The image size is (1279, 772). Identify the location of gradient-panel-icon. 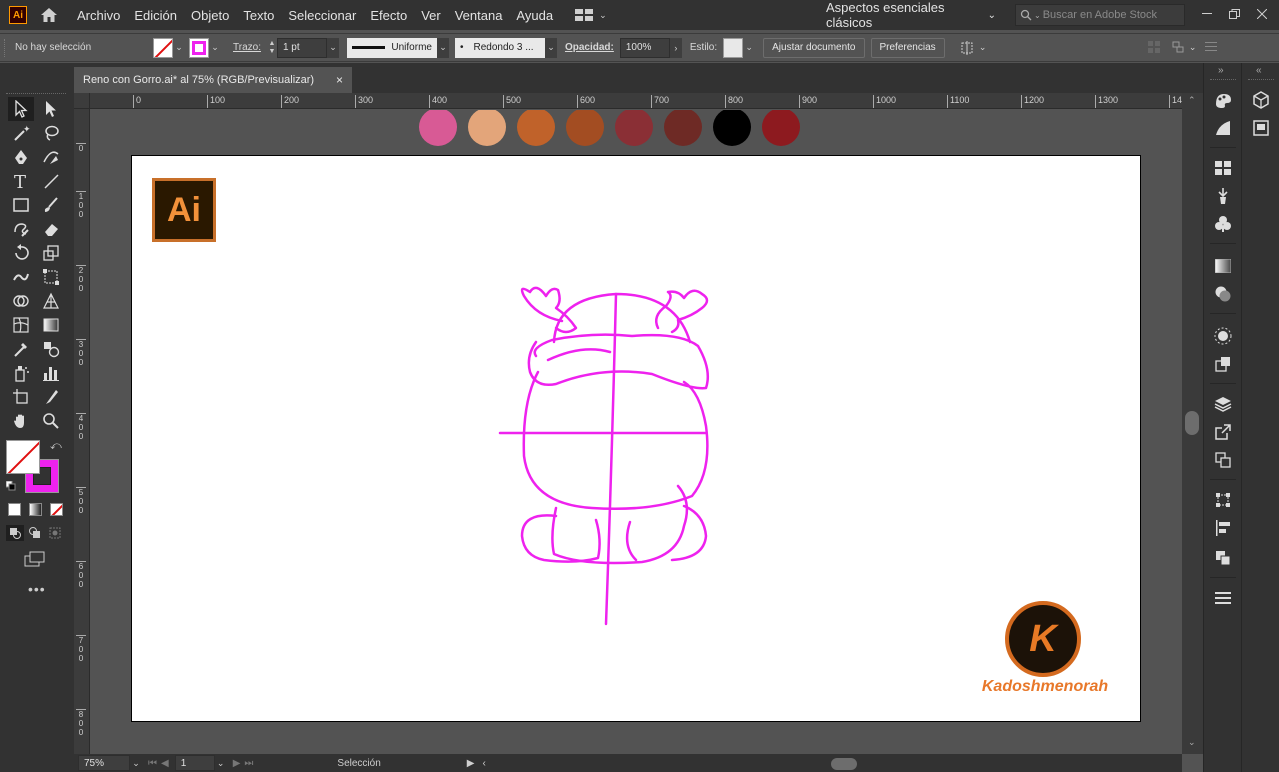
(1223, 266).